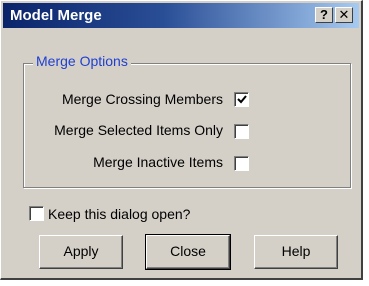  What do you see at coordinates (188, 252) in the screenshot?
I see `close-button: Close` at bounding box center [188, 252].